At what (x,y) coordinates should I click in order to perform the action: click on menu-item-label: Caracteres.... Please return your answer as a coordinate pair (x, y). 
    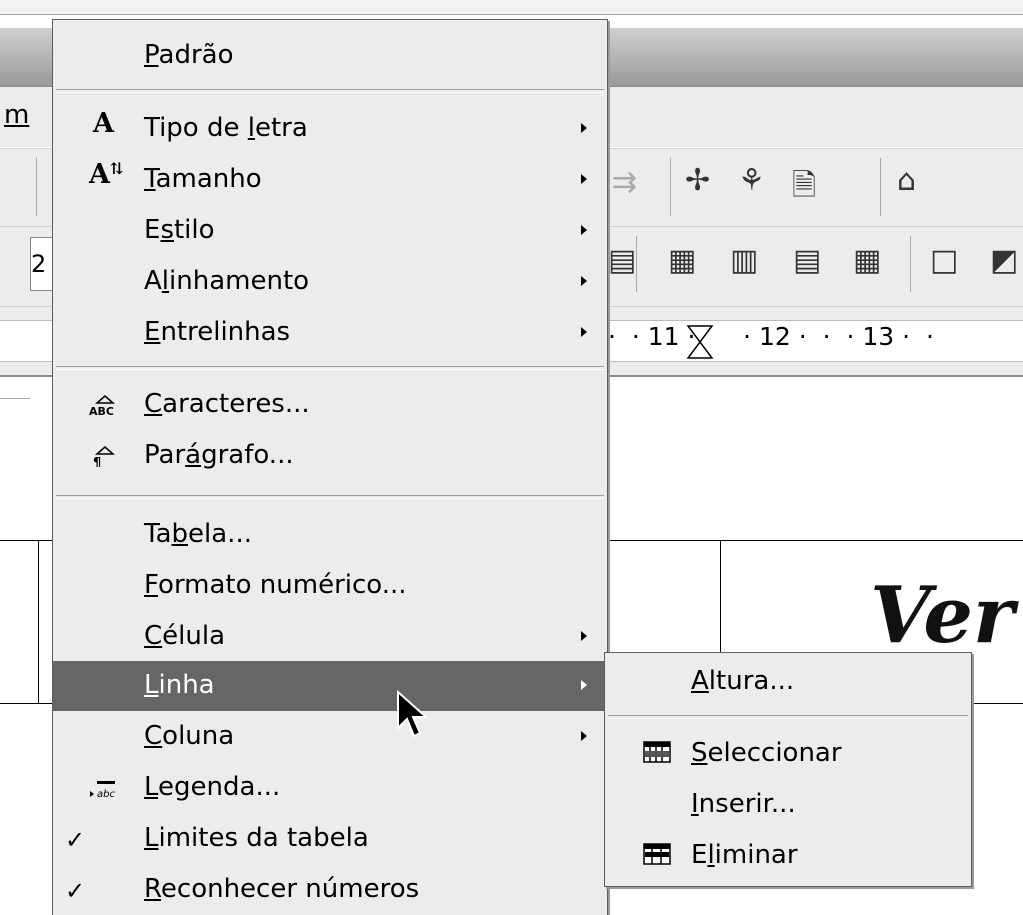
    Looking at the image, I should click on (227, 404).